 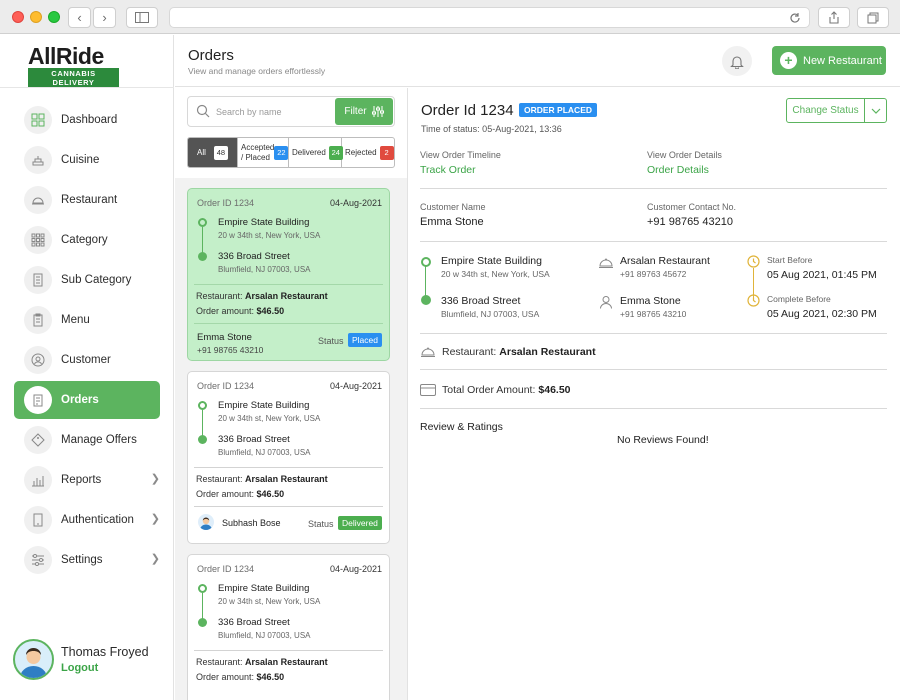 I want to click on sidebar-item-authentication: Authentication ❯, so click(x=87, y=520).